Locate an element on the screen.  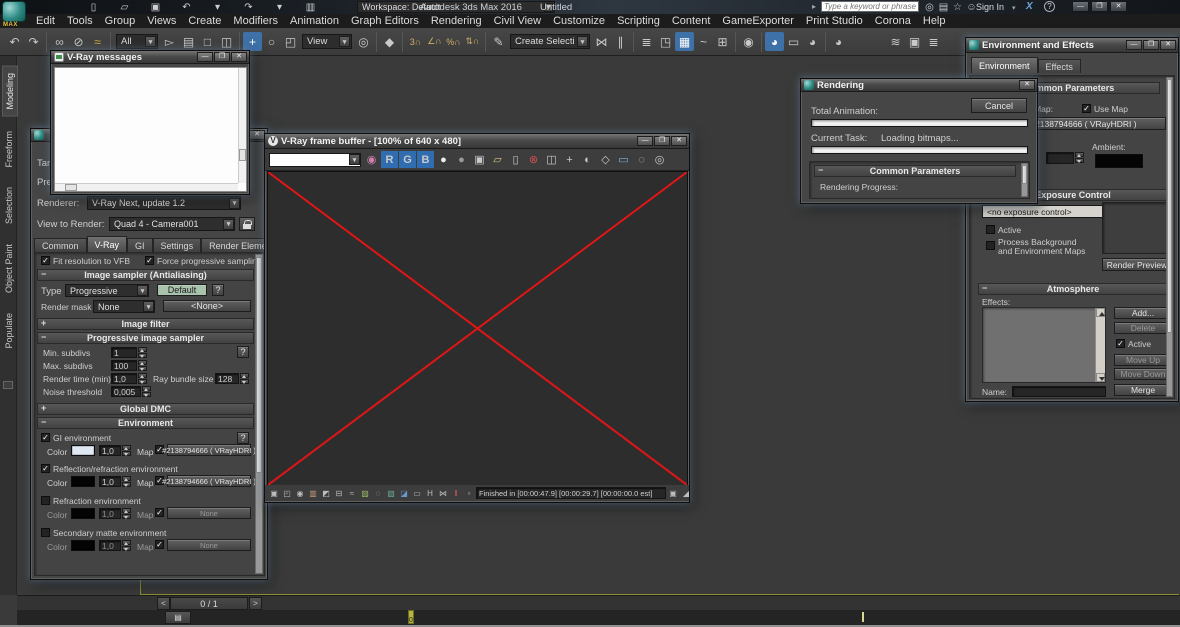
minimize-icon: — is located at coordinates (205, 57).